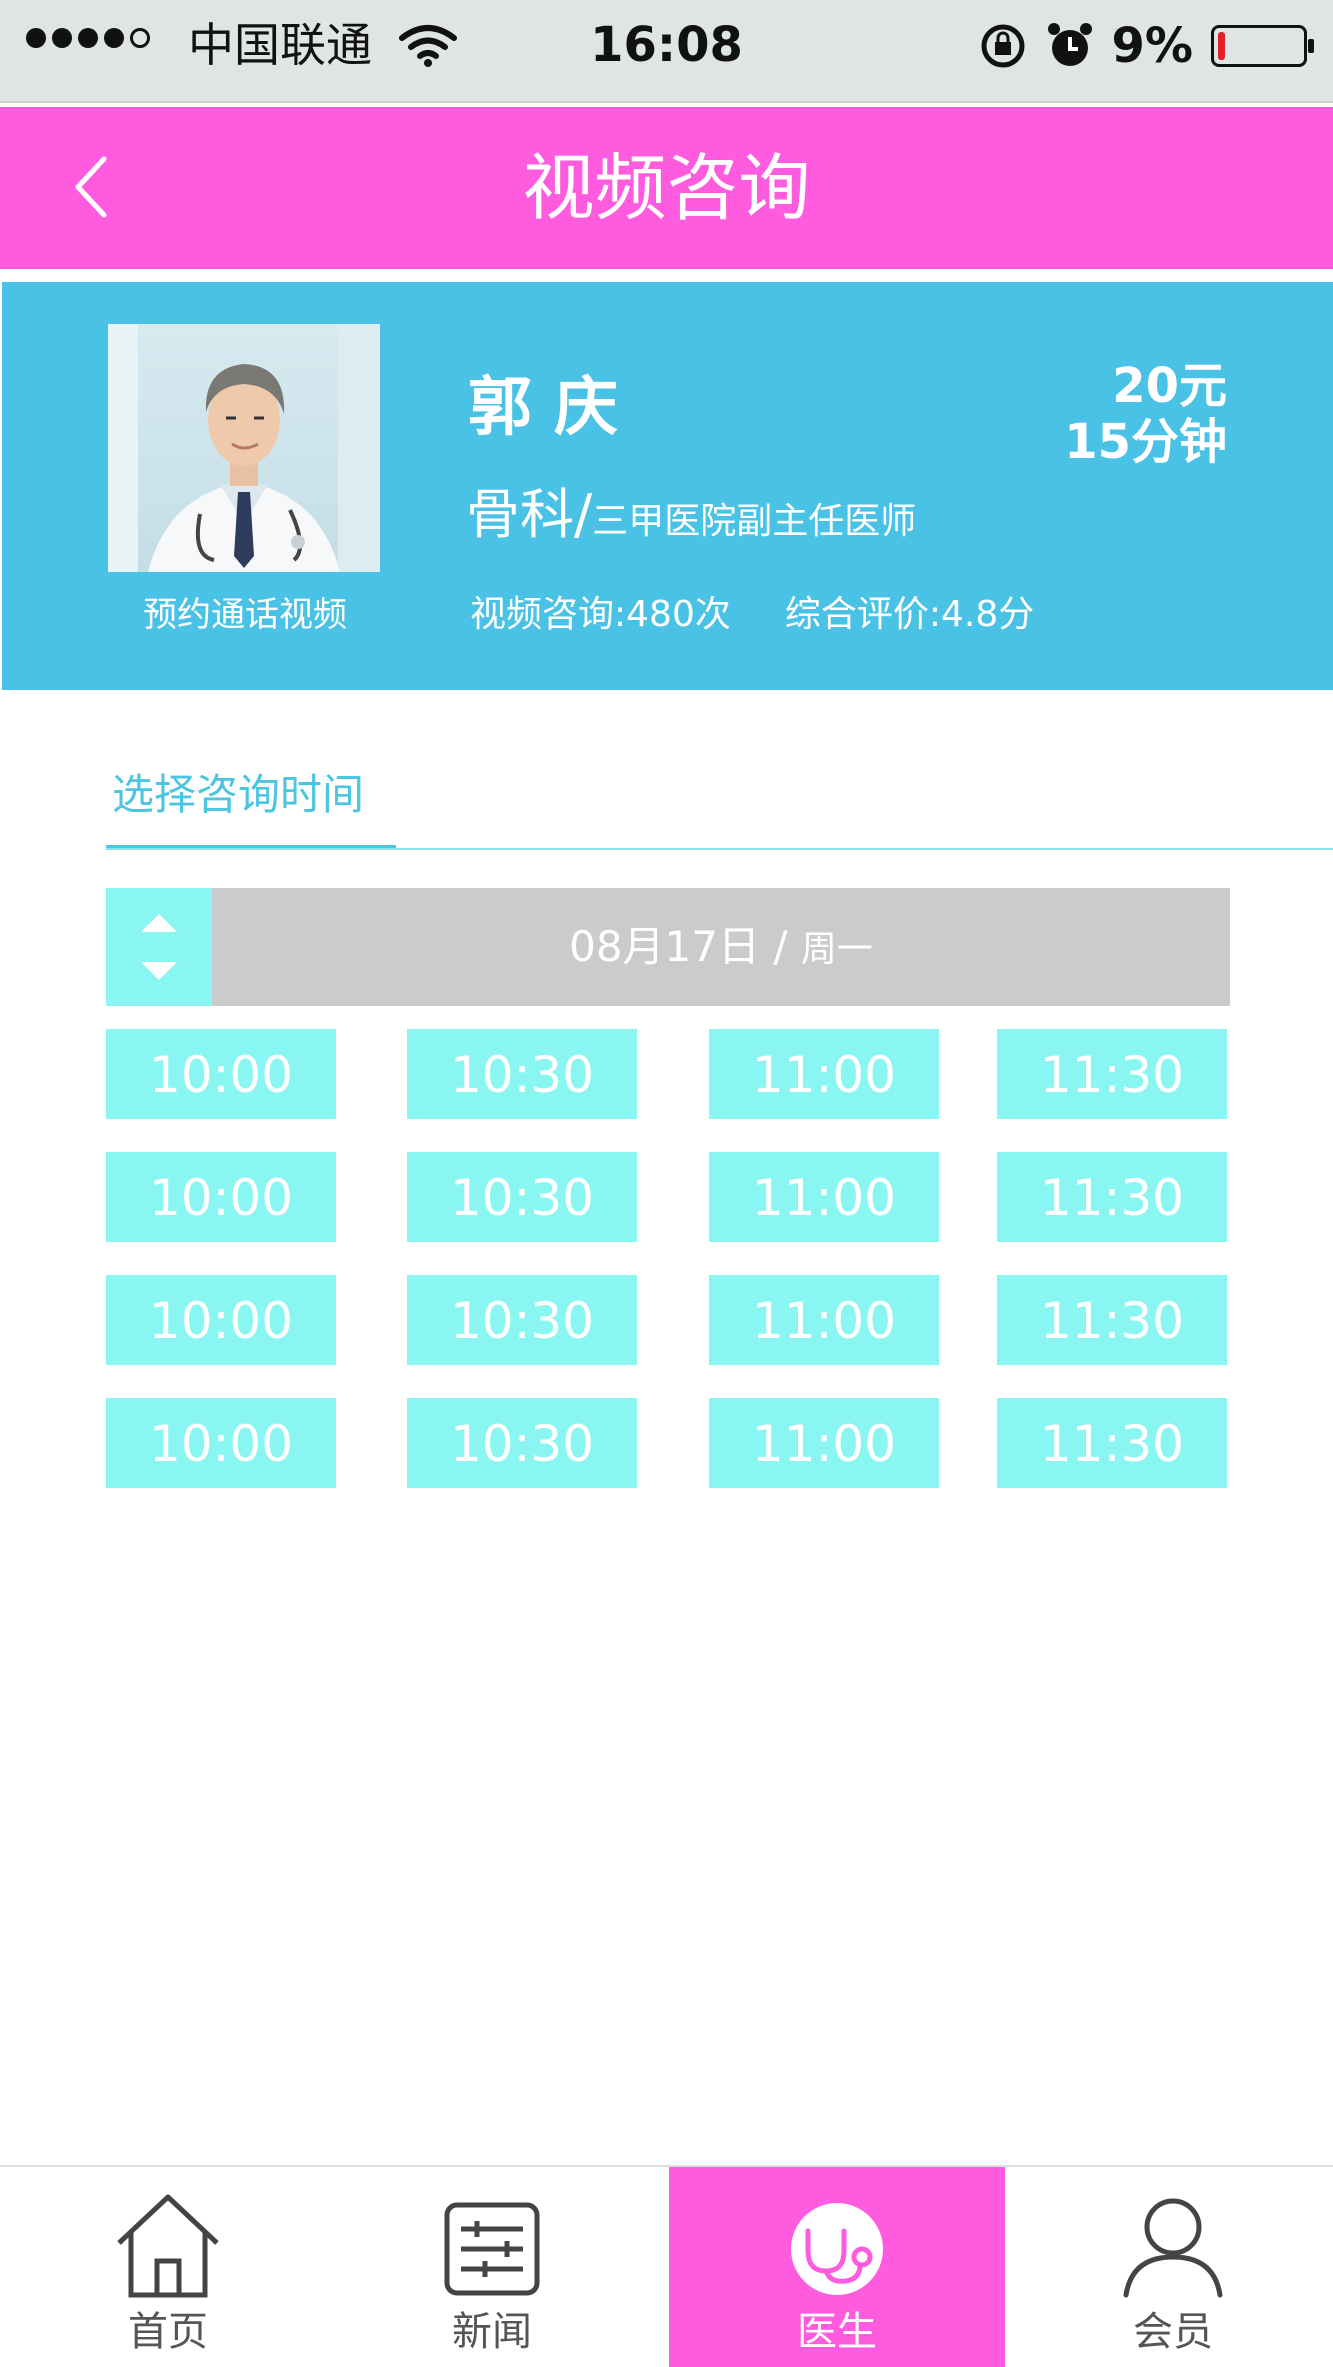  Describe the element at coordinates (1002, 46) in the screenshot. I see `rotation-lock-icon` at that location.